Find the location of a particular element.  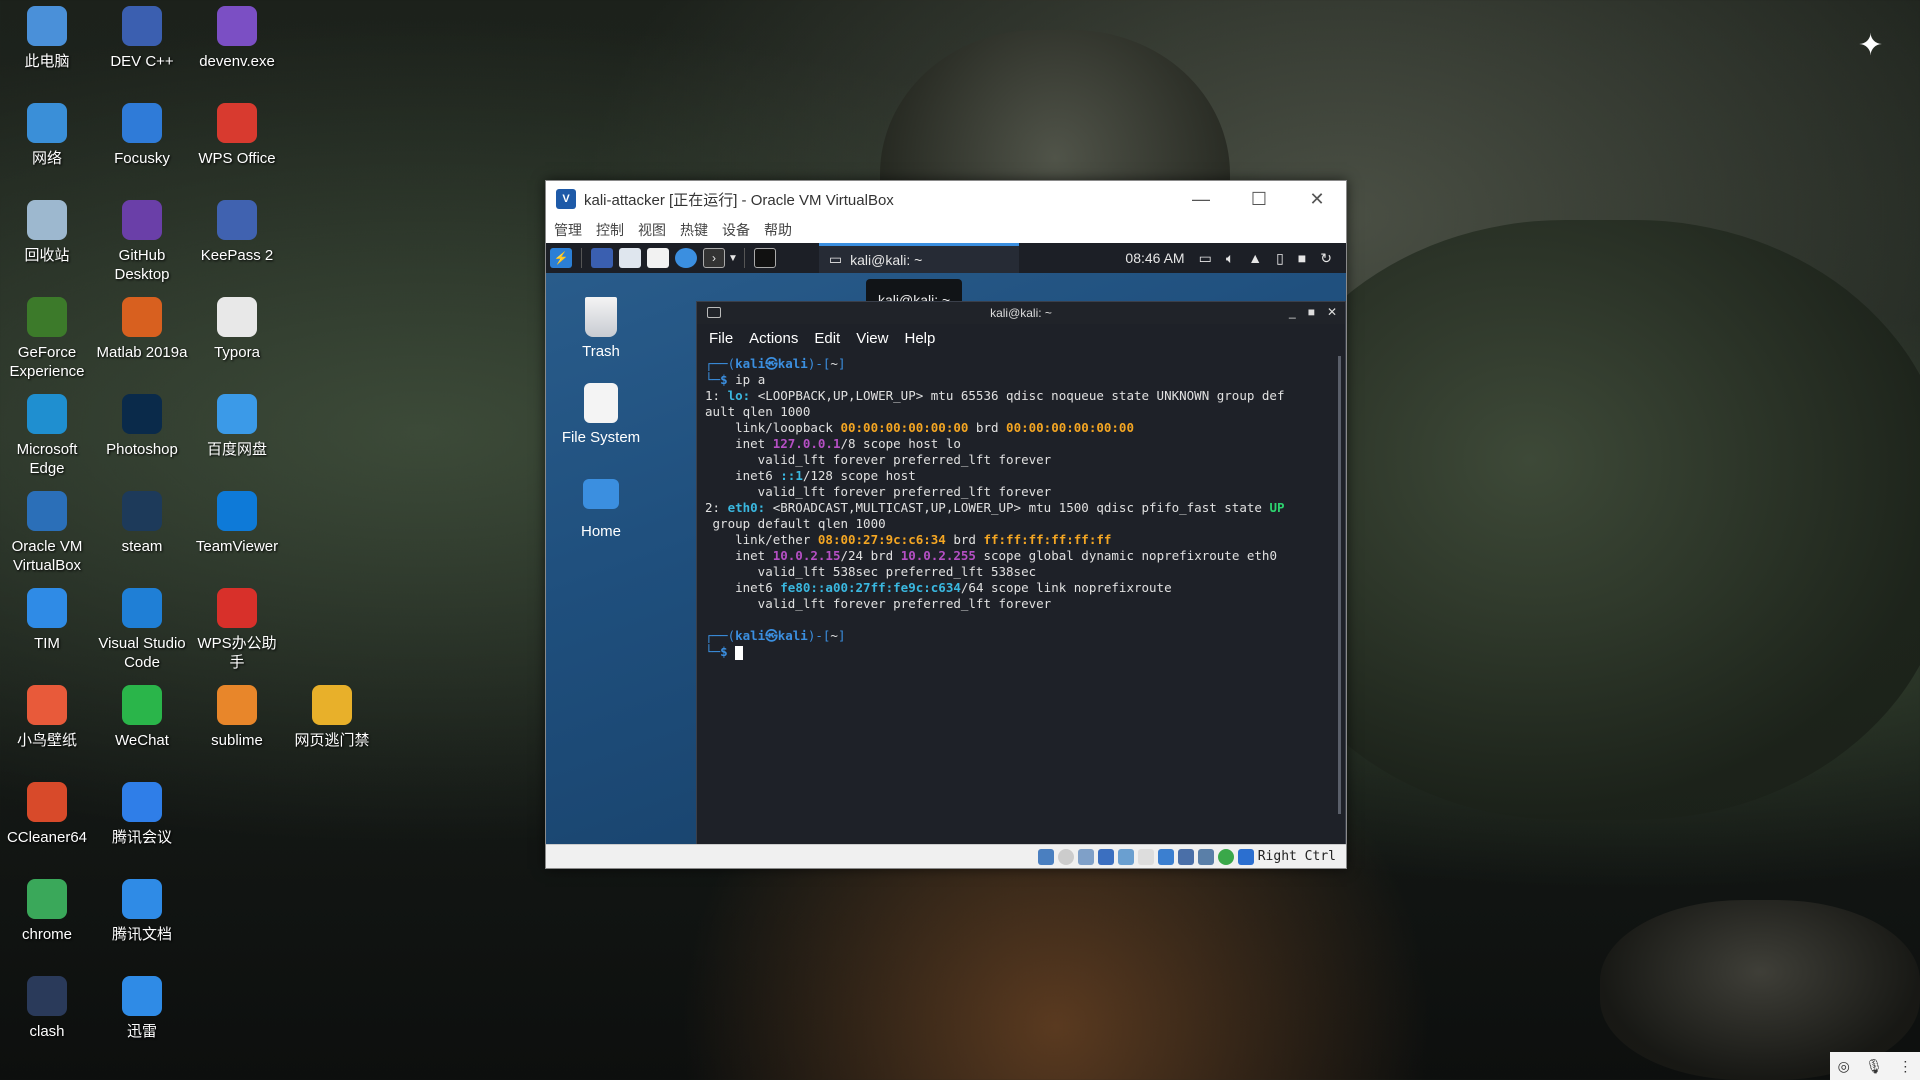

chevron-down-icon: ▼ is located at coordinates (733, 258).